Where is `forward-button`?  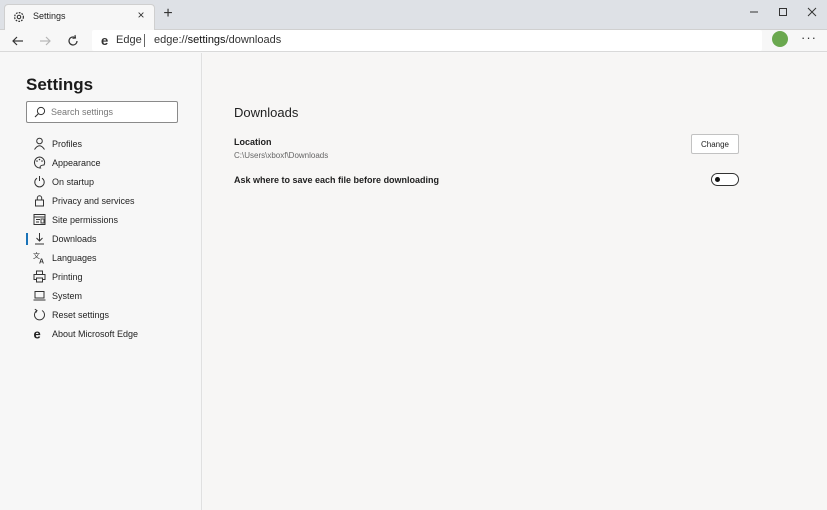 forward-button is located at coordinates (45, 41).